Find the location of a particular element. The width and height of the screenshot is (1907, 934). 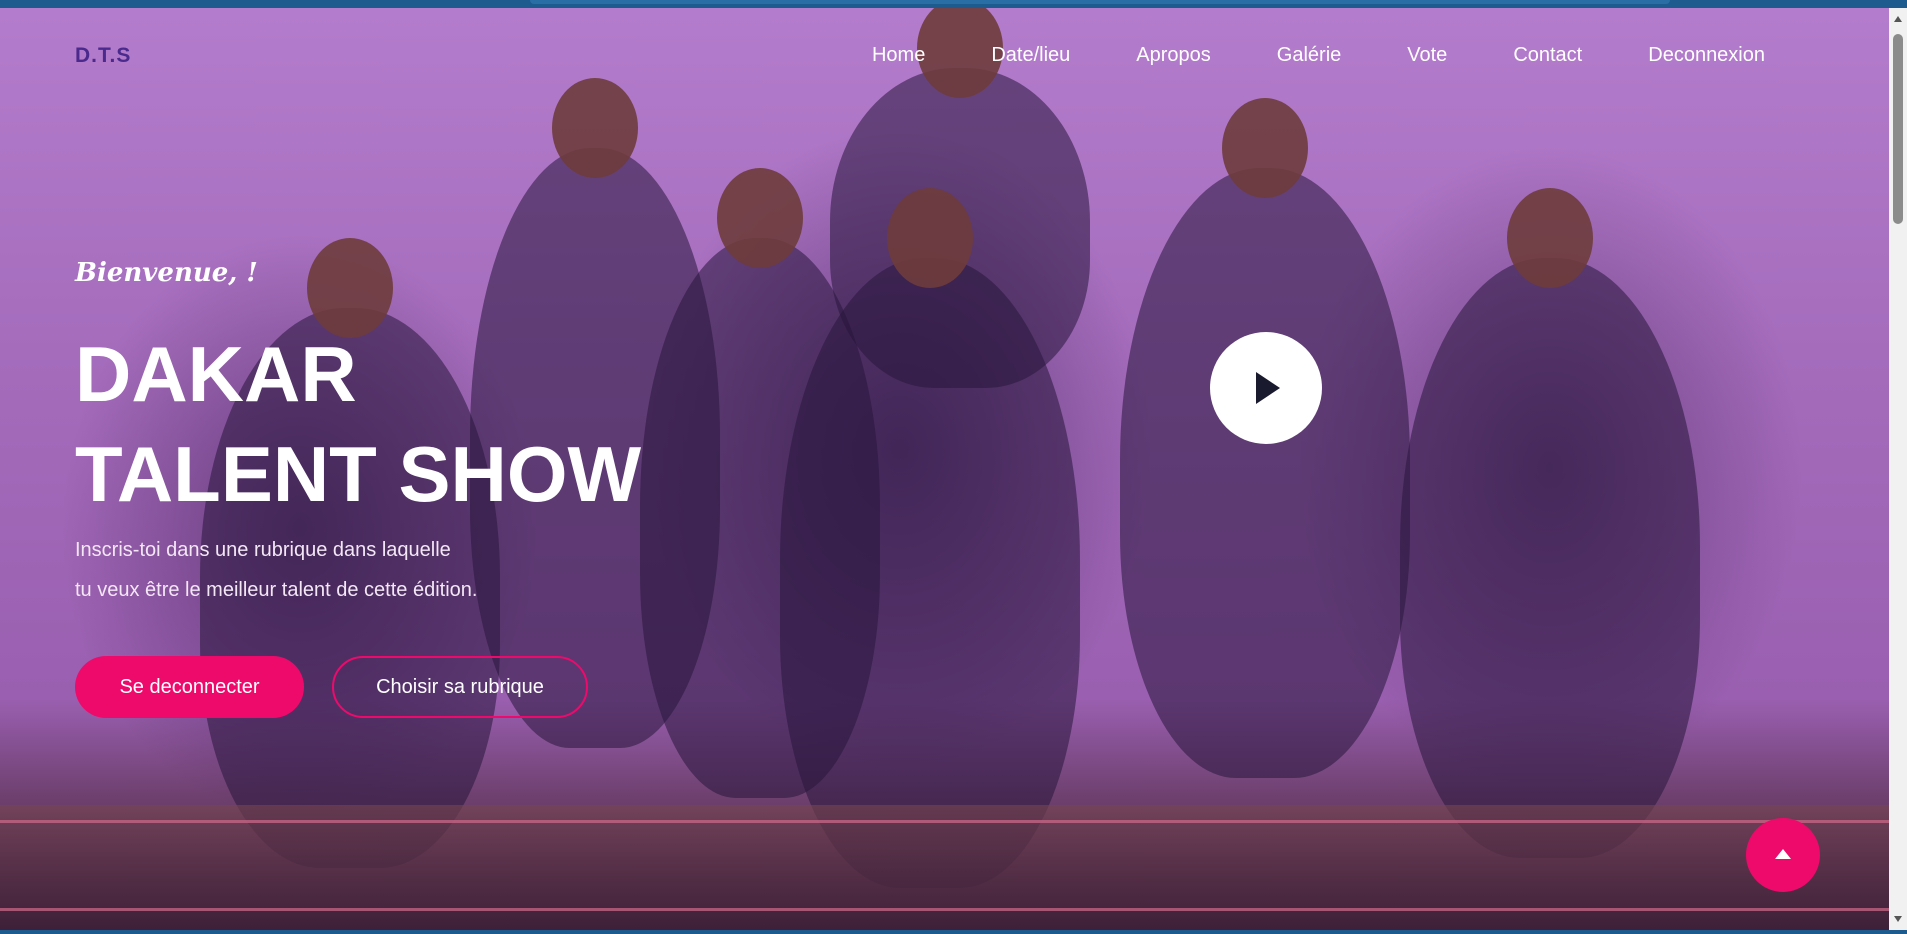

arrow-up-icon is located at coordinates (1783, 854).